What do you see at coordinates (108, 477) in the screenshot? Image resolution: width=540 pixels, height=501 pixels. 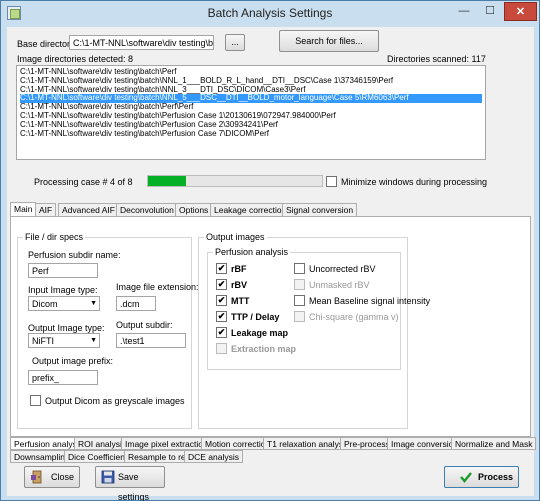 I see `floppy-disk-icon` at bounding box center [108, 477].